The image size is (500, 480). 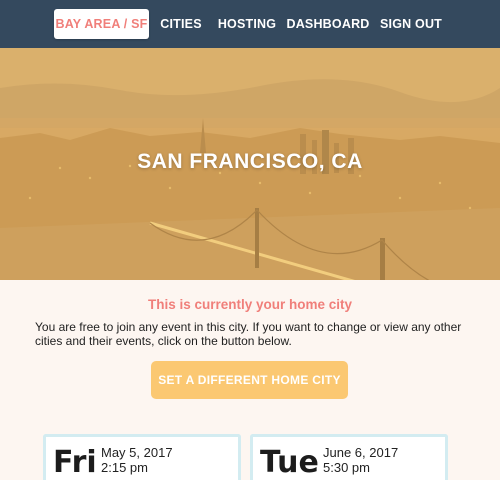 What do you see at coordinates (247, 24) in the screenshot?
I see `nav-item-hosting: HOSTING` at bounding box center [247, 24].